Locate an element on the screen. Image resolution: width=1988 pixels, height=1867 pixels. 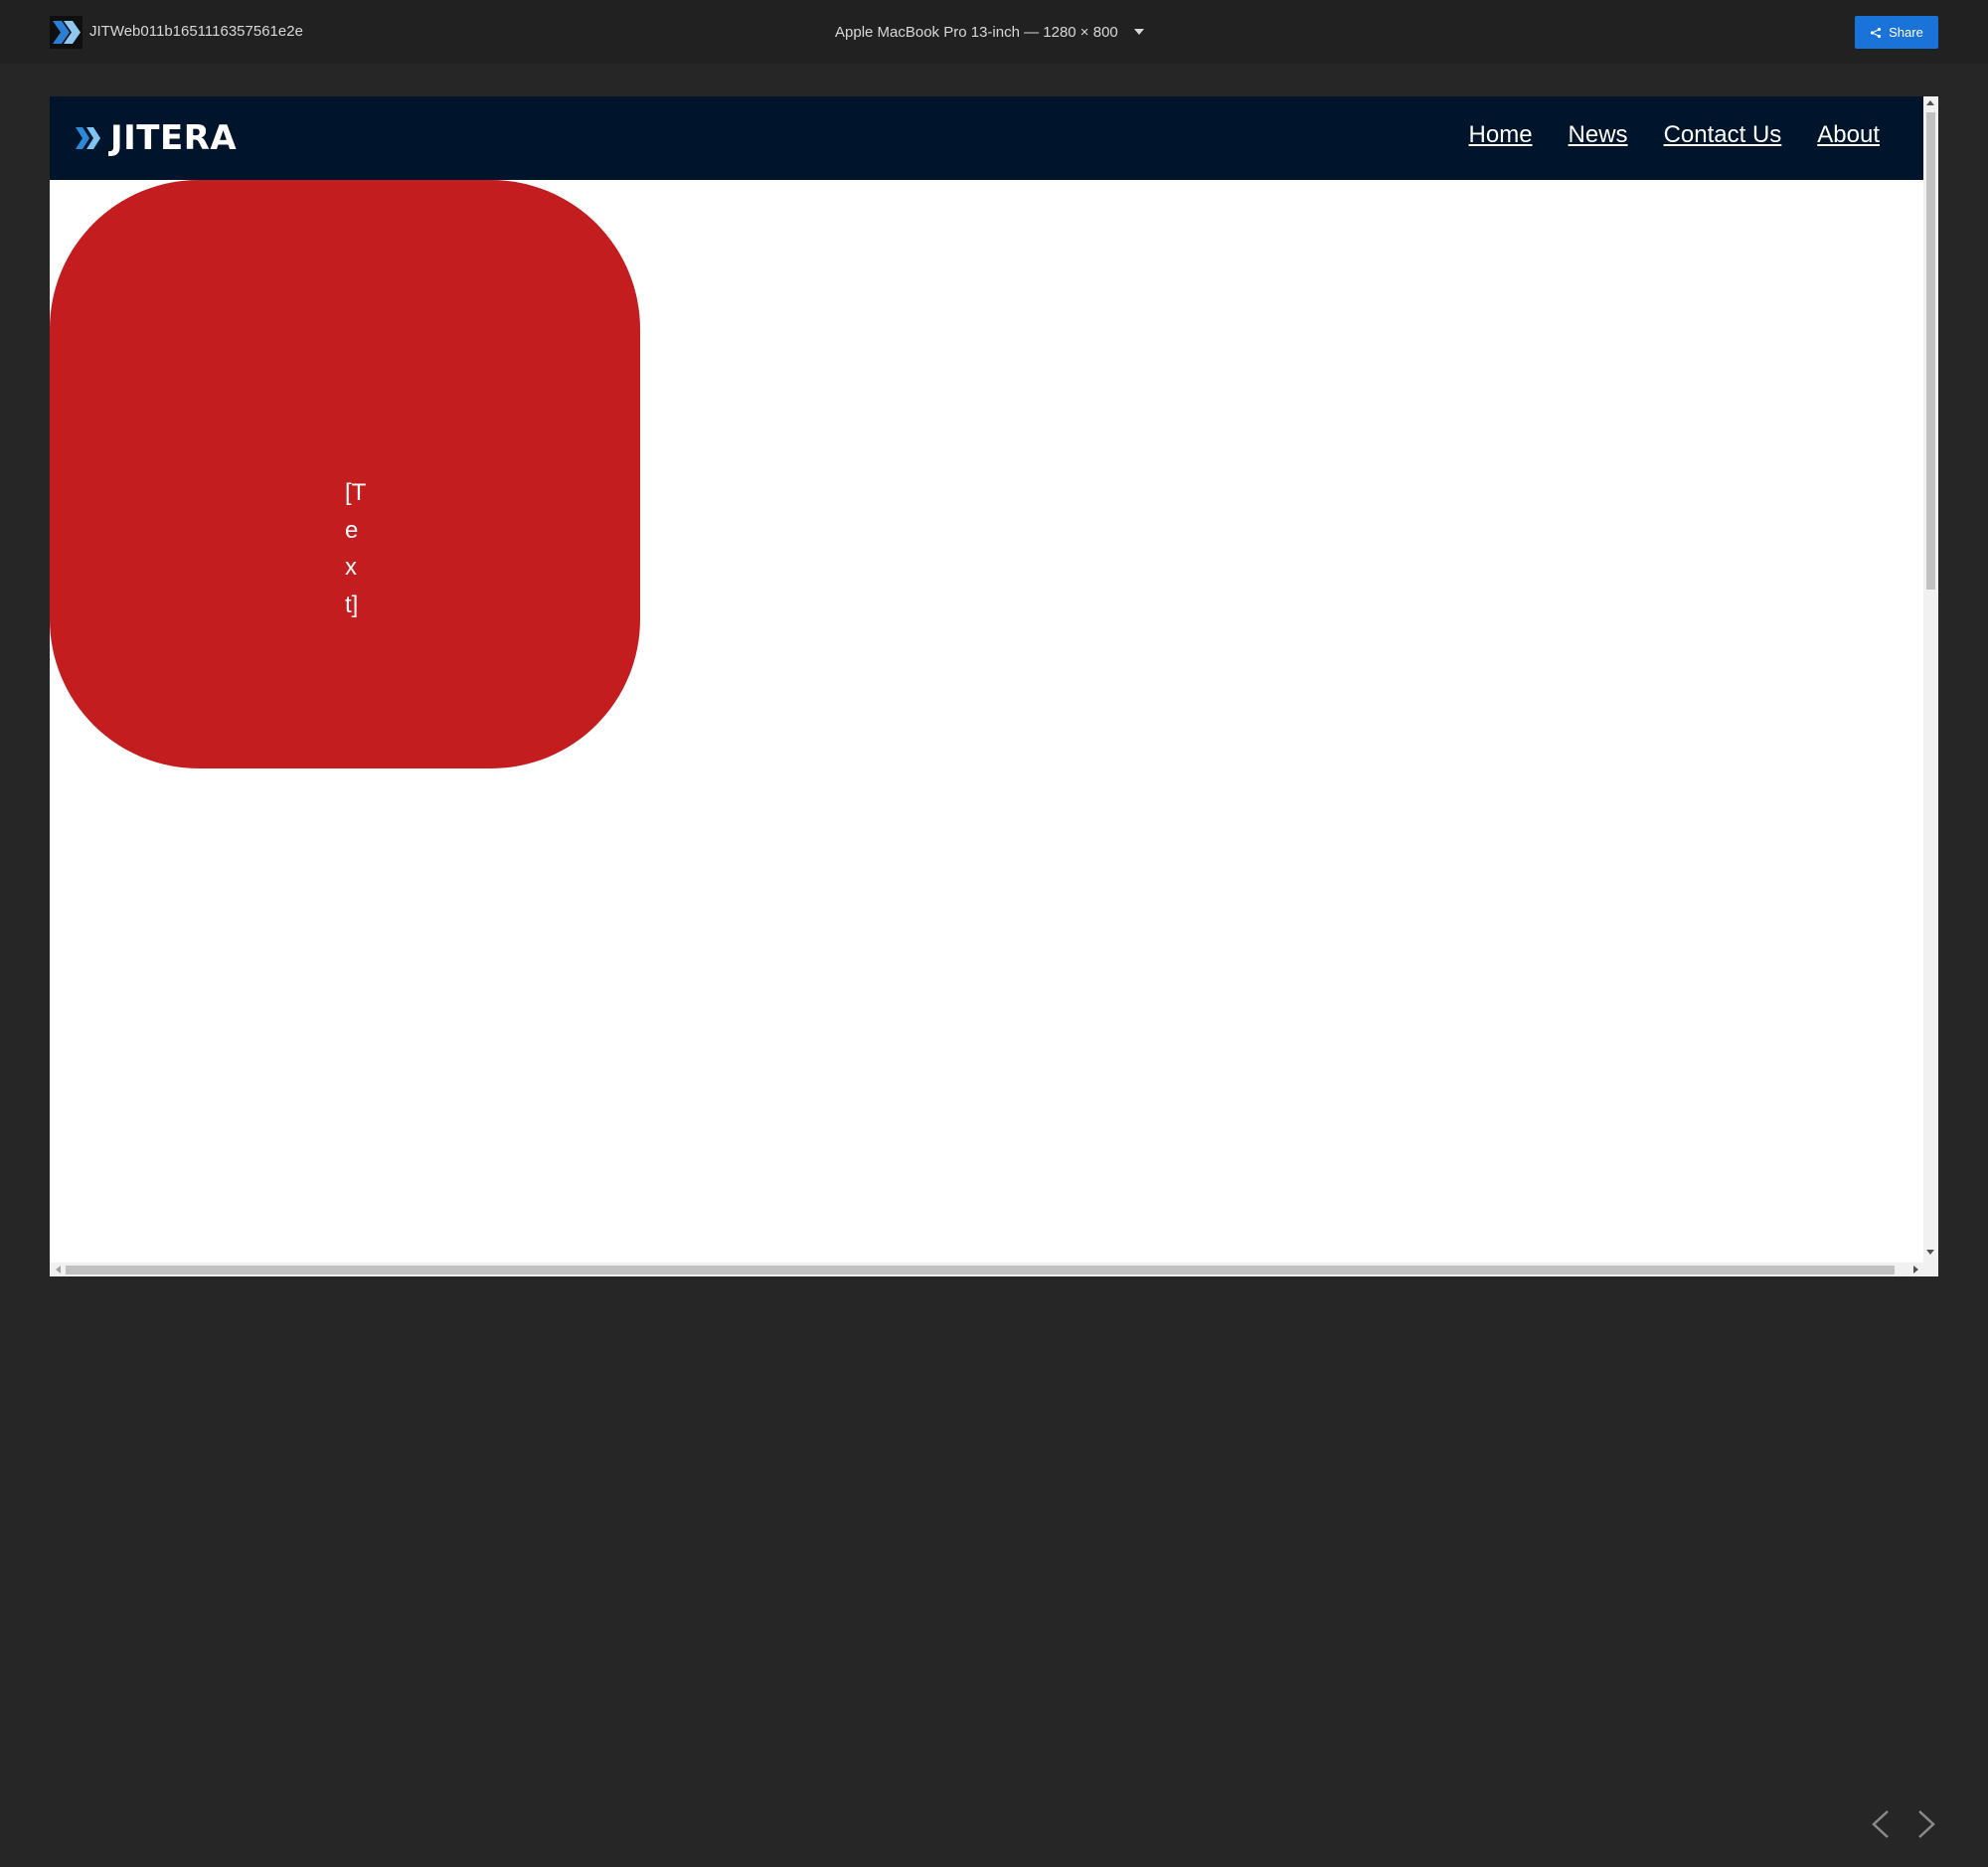
chevron-right-icon is located at coordinates (1926, 1824).